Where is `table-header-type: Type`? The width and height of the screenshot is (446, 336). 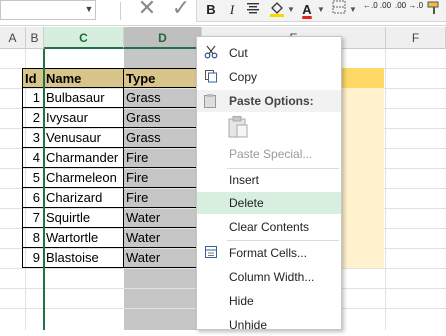
table-header-type: Type is located at coordinates (160, 78).